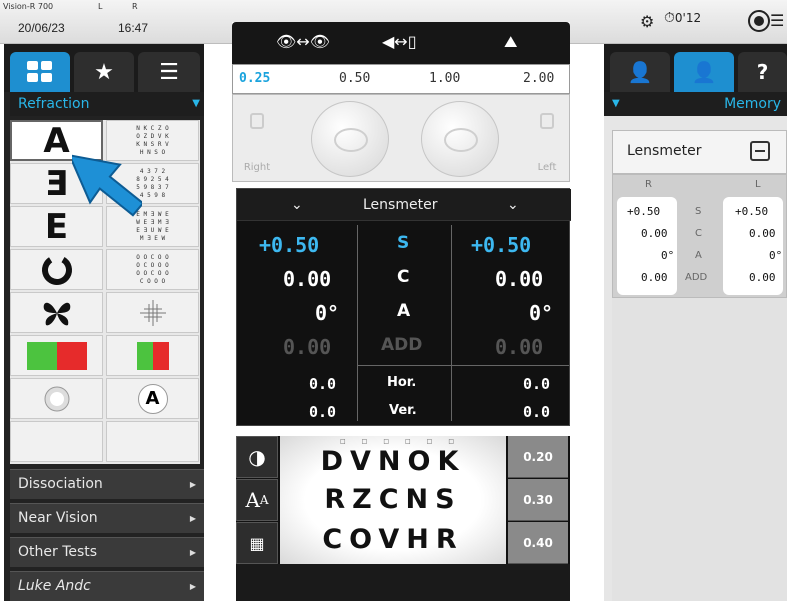 This screenshot has height=601, width=787. I want to click on question-icon: ?, so click(762, 72).